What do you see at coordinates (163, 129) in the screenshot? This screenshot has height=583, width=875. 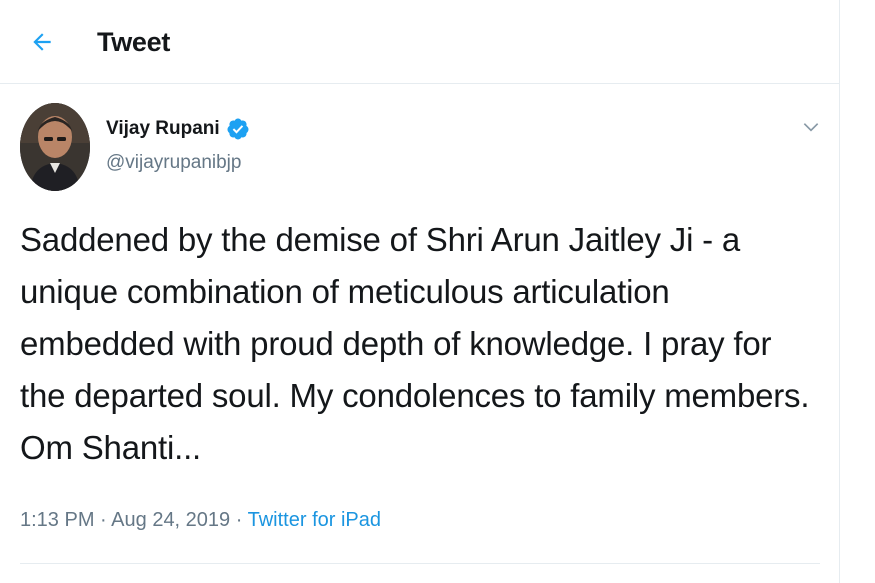 I see `author-name: Vijay Rupani` at bounding box center [163, 129].